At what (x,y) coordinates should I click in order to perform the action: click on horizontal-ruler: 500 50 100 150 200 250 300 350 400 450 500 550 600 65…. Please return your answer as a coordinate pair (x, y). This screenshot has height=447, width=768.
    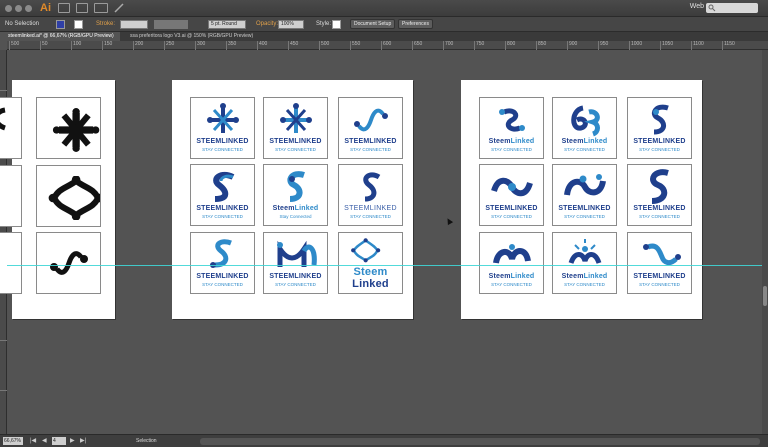
    Looking at the image, I should click on (387, 45).